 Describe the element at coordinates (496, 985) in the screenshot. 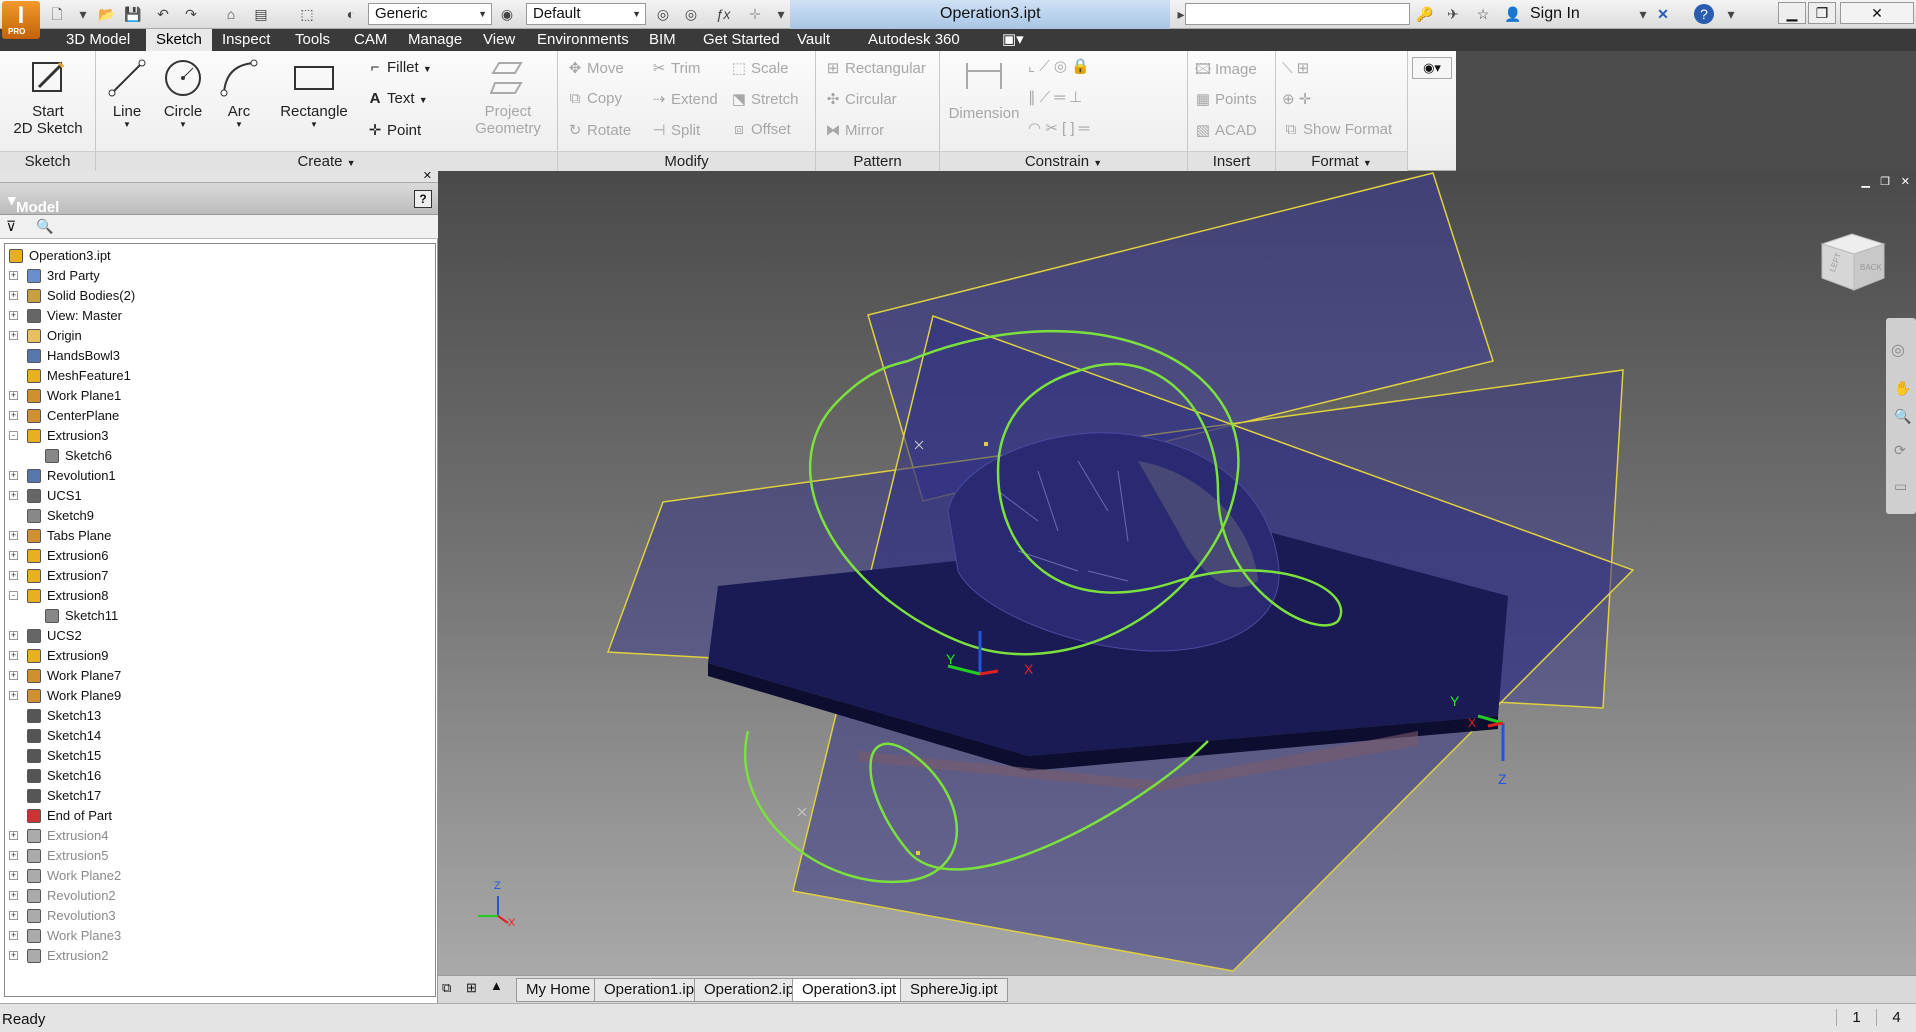

I see `documents-menu-icon: ▲` at that location.